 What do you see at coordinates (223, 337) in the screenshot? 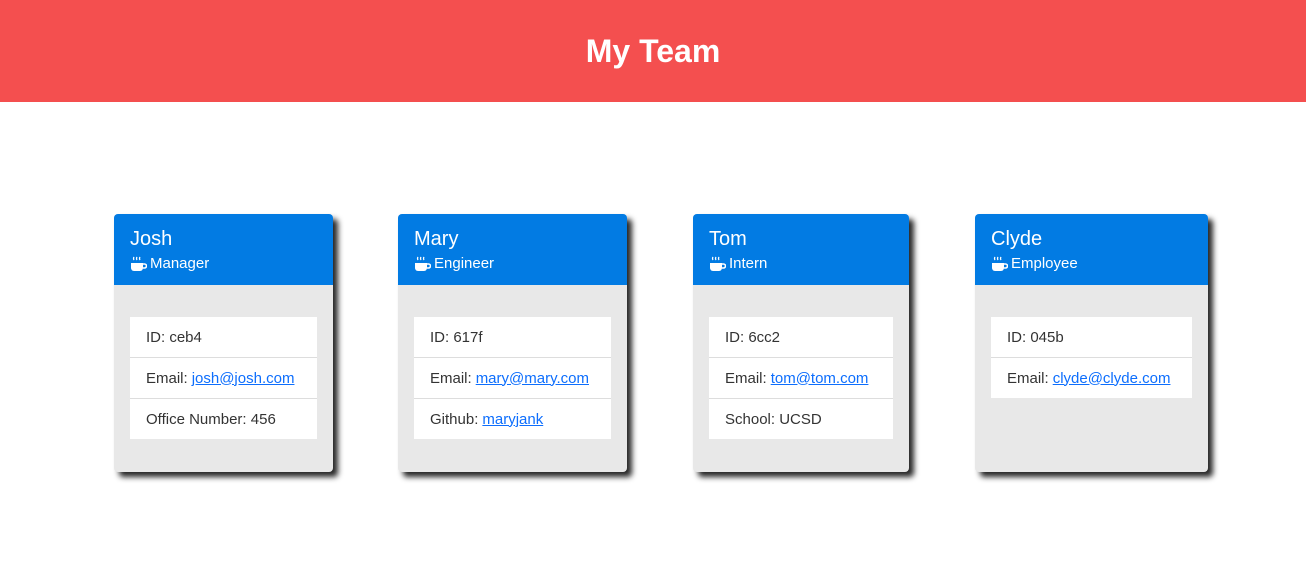
I see `list-item-id: ID: ceb4` at bounding box center [223, 337].